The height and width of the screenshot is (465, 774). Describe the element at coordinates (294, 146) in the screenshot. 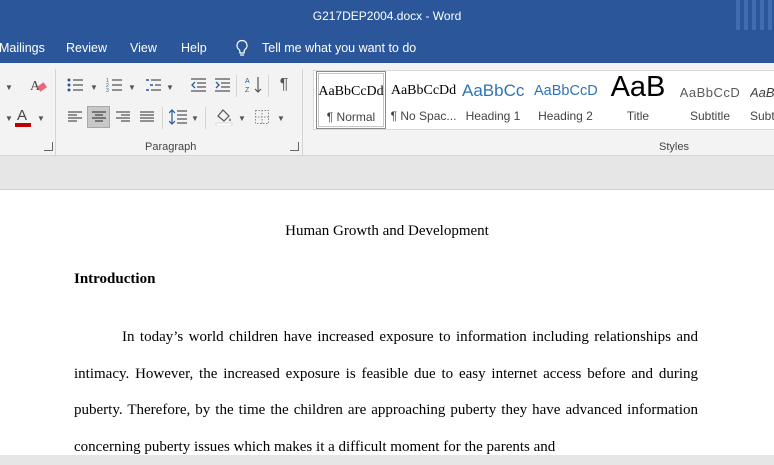

I see `paragraph-dialog-launcher` at that location.